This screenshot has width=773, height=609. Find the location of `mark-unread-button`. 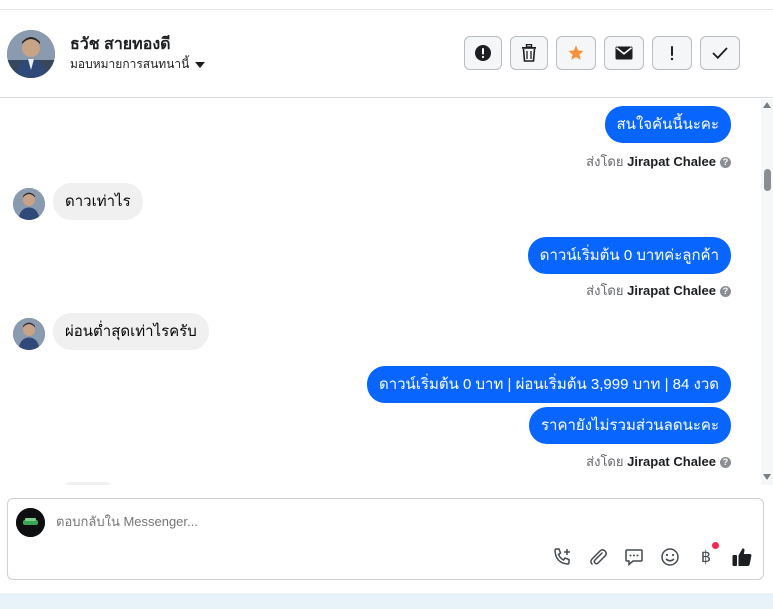

mark-unread-button is located at coordinates (624, 53).